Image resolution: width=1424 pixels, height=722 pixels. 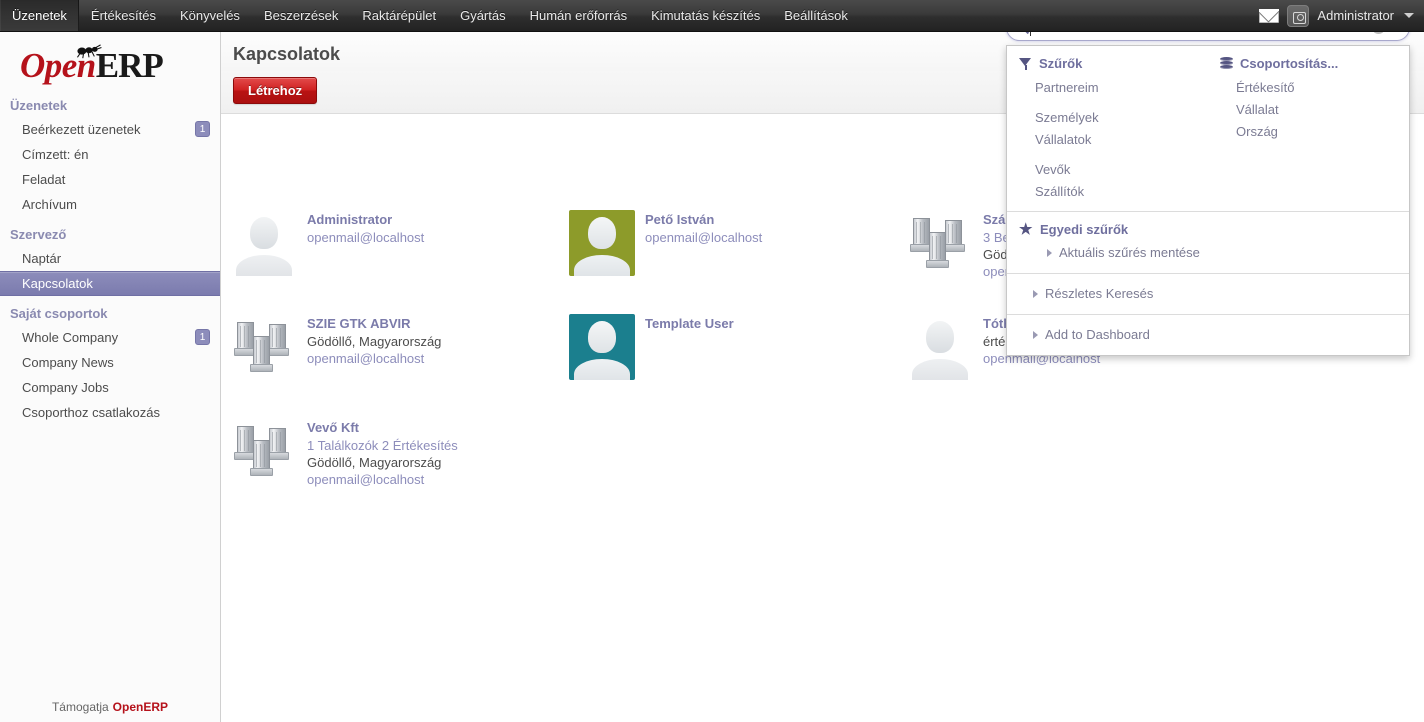 I want to click on menu-item-2: Könyvelés, so click(x=210, y=15).